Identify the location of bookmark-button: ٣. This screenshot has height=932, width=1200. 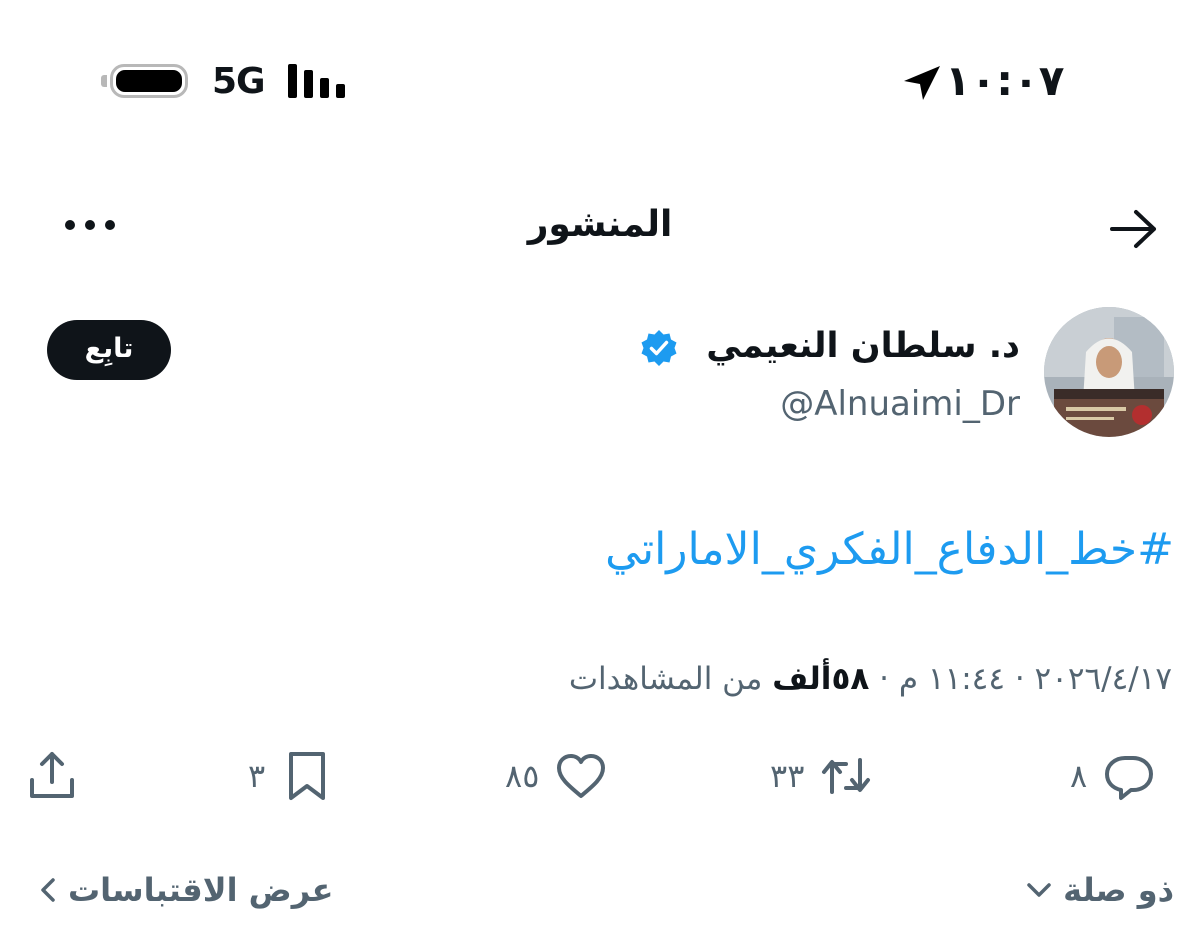
(291, 776).